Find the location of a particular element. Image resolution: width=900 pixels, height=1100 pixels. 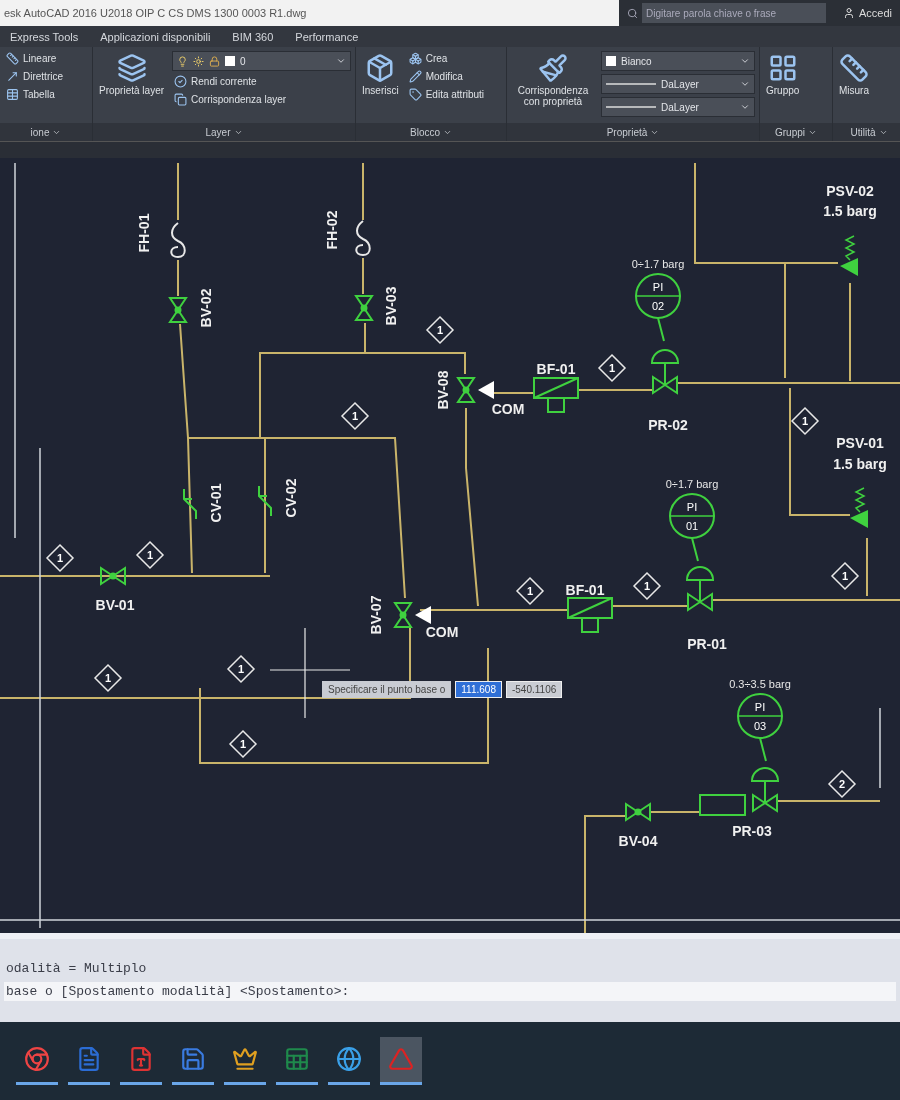

ribbon-tool-button: Inserisci is located at coordinates (380, 75).